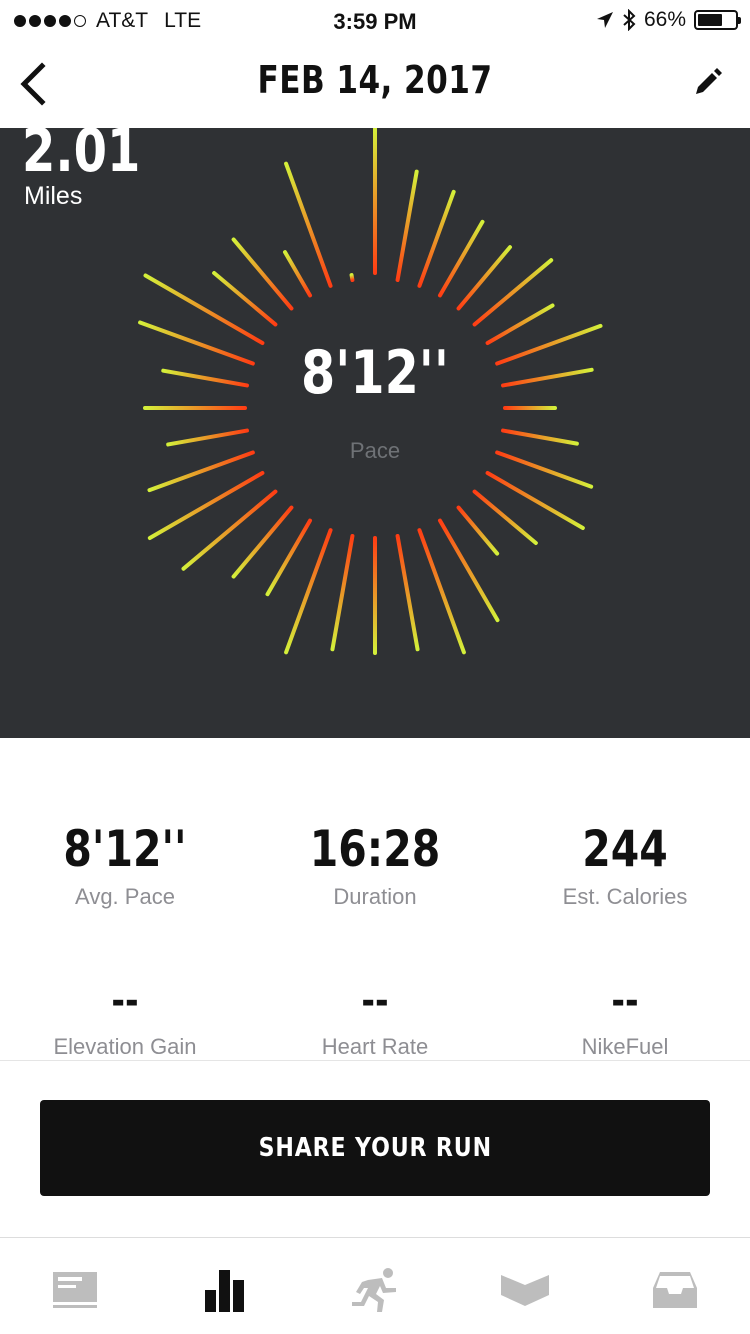  What do you see at coordinates (375, 373) in the screenshot?
I see `center-pace-value: 8'12''` at bounding box center [375, 373].